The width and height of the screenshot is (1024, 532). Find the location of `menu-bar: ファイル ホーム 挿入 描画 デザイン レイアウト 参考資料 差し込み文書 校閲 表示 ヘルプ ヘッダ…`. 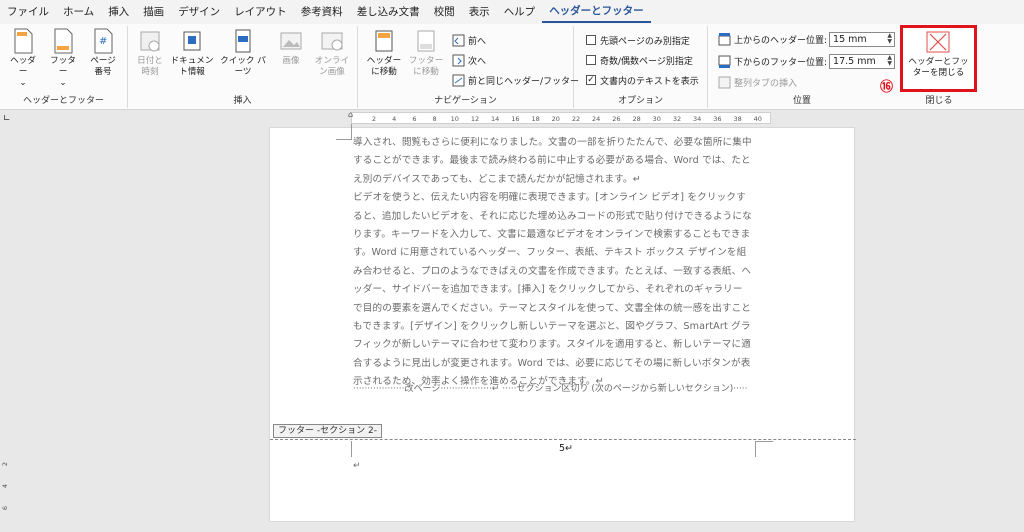

menu-bar: ファイル ホーム 挿入 描画 デザイン レイアウト 参考資料 差し込み文書 校閲 表示 ヘルプ ヘッダ… is located at coordinates (512, 12).